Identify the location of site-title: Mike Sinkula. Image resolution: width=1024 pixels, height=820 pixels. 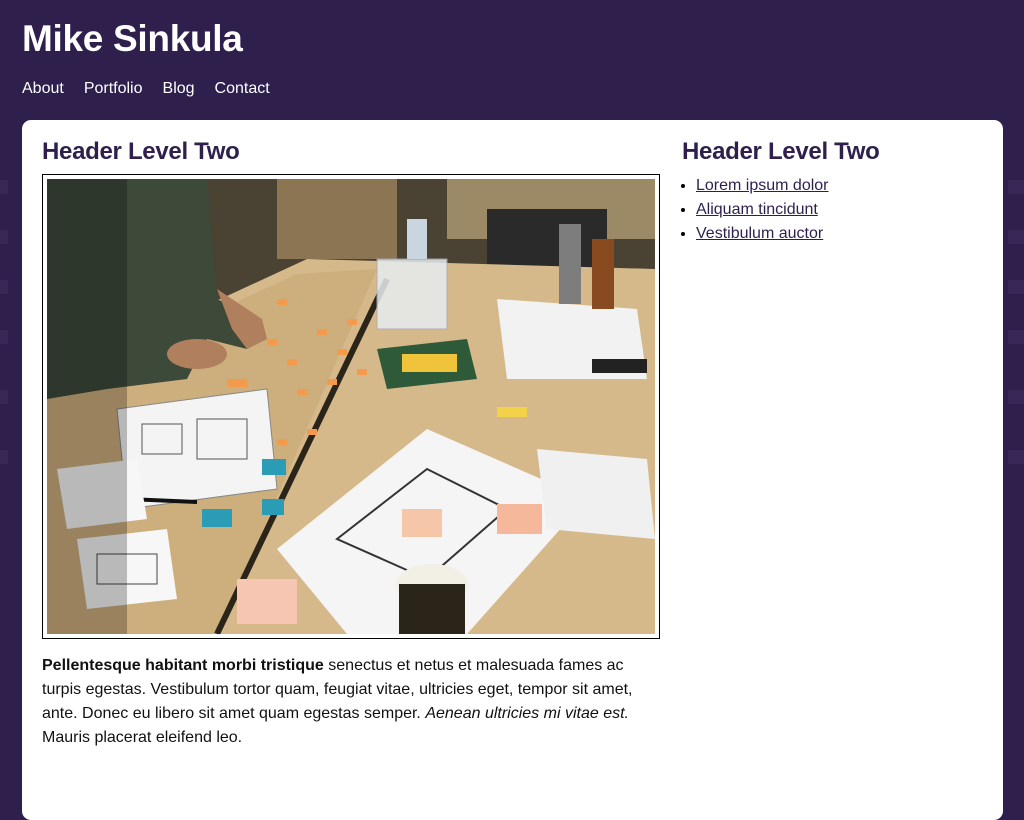
(132, 39).